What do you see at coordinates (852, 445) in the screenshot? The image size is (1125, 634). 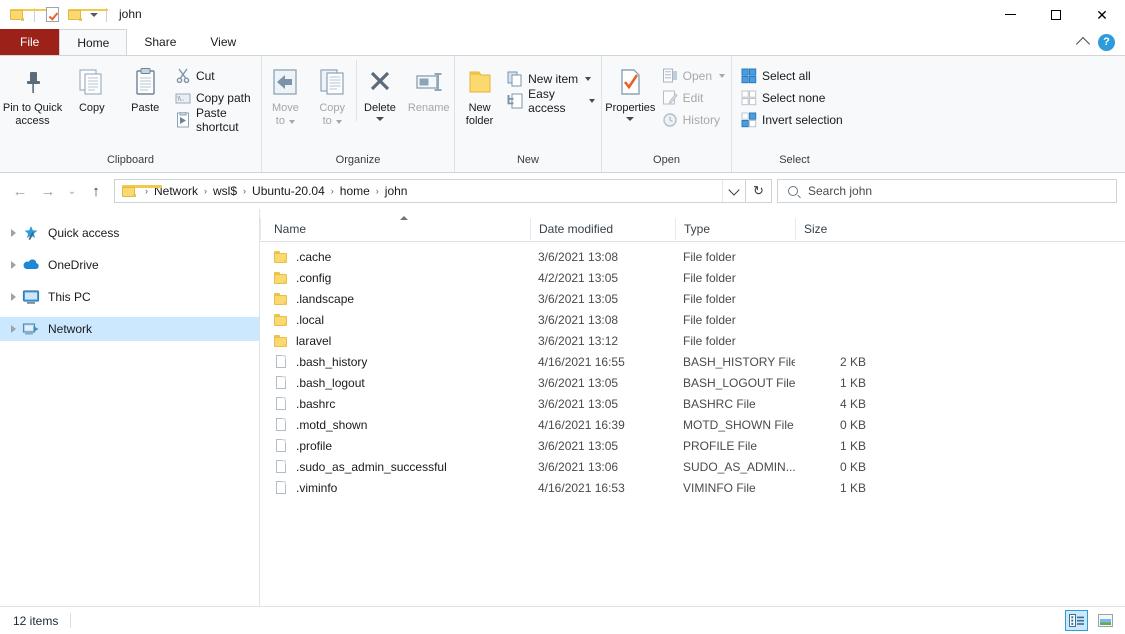 I see `file-size-cell: 1 KB` at bounding box center [852, 445].